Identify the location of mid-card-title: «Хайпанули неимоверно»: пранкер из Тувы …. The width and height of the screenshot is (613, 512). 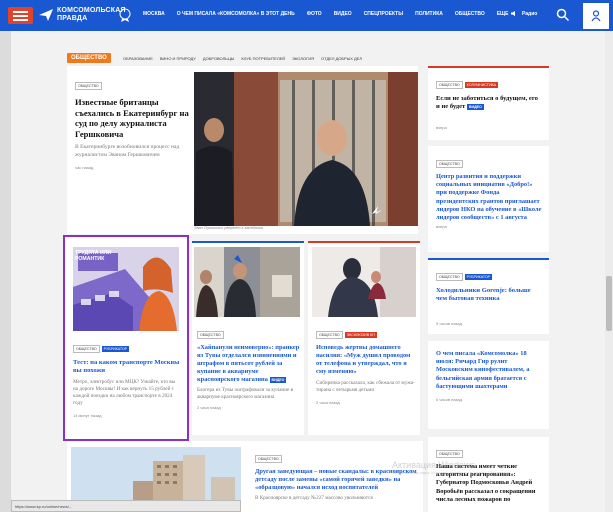
(249, 364).